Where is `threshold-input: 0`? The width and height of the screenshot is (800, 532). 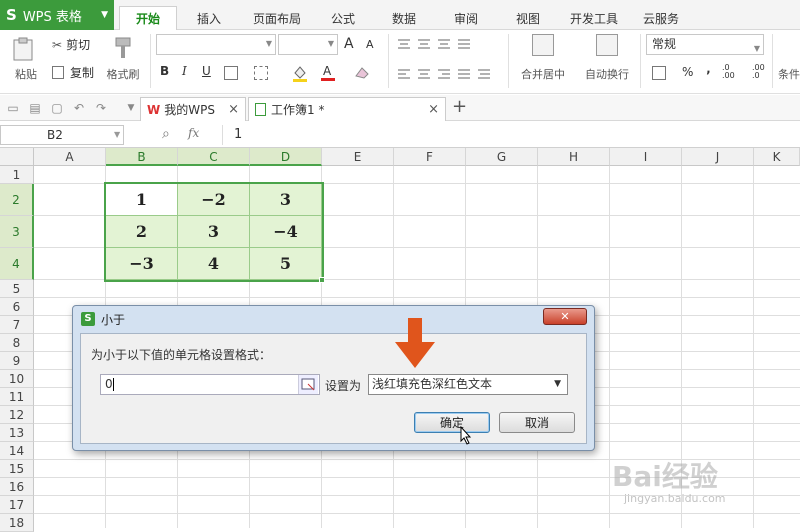
threshold-input: 0 is located at coordinates (210, 384).